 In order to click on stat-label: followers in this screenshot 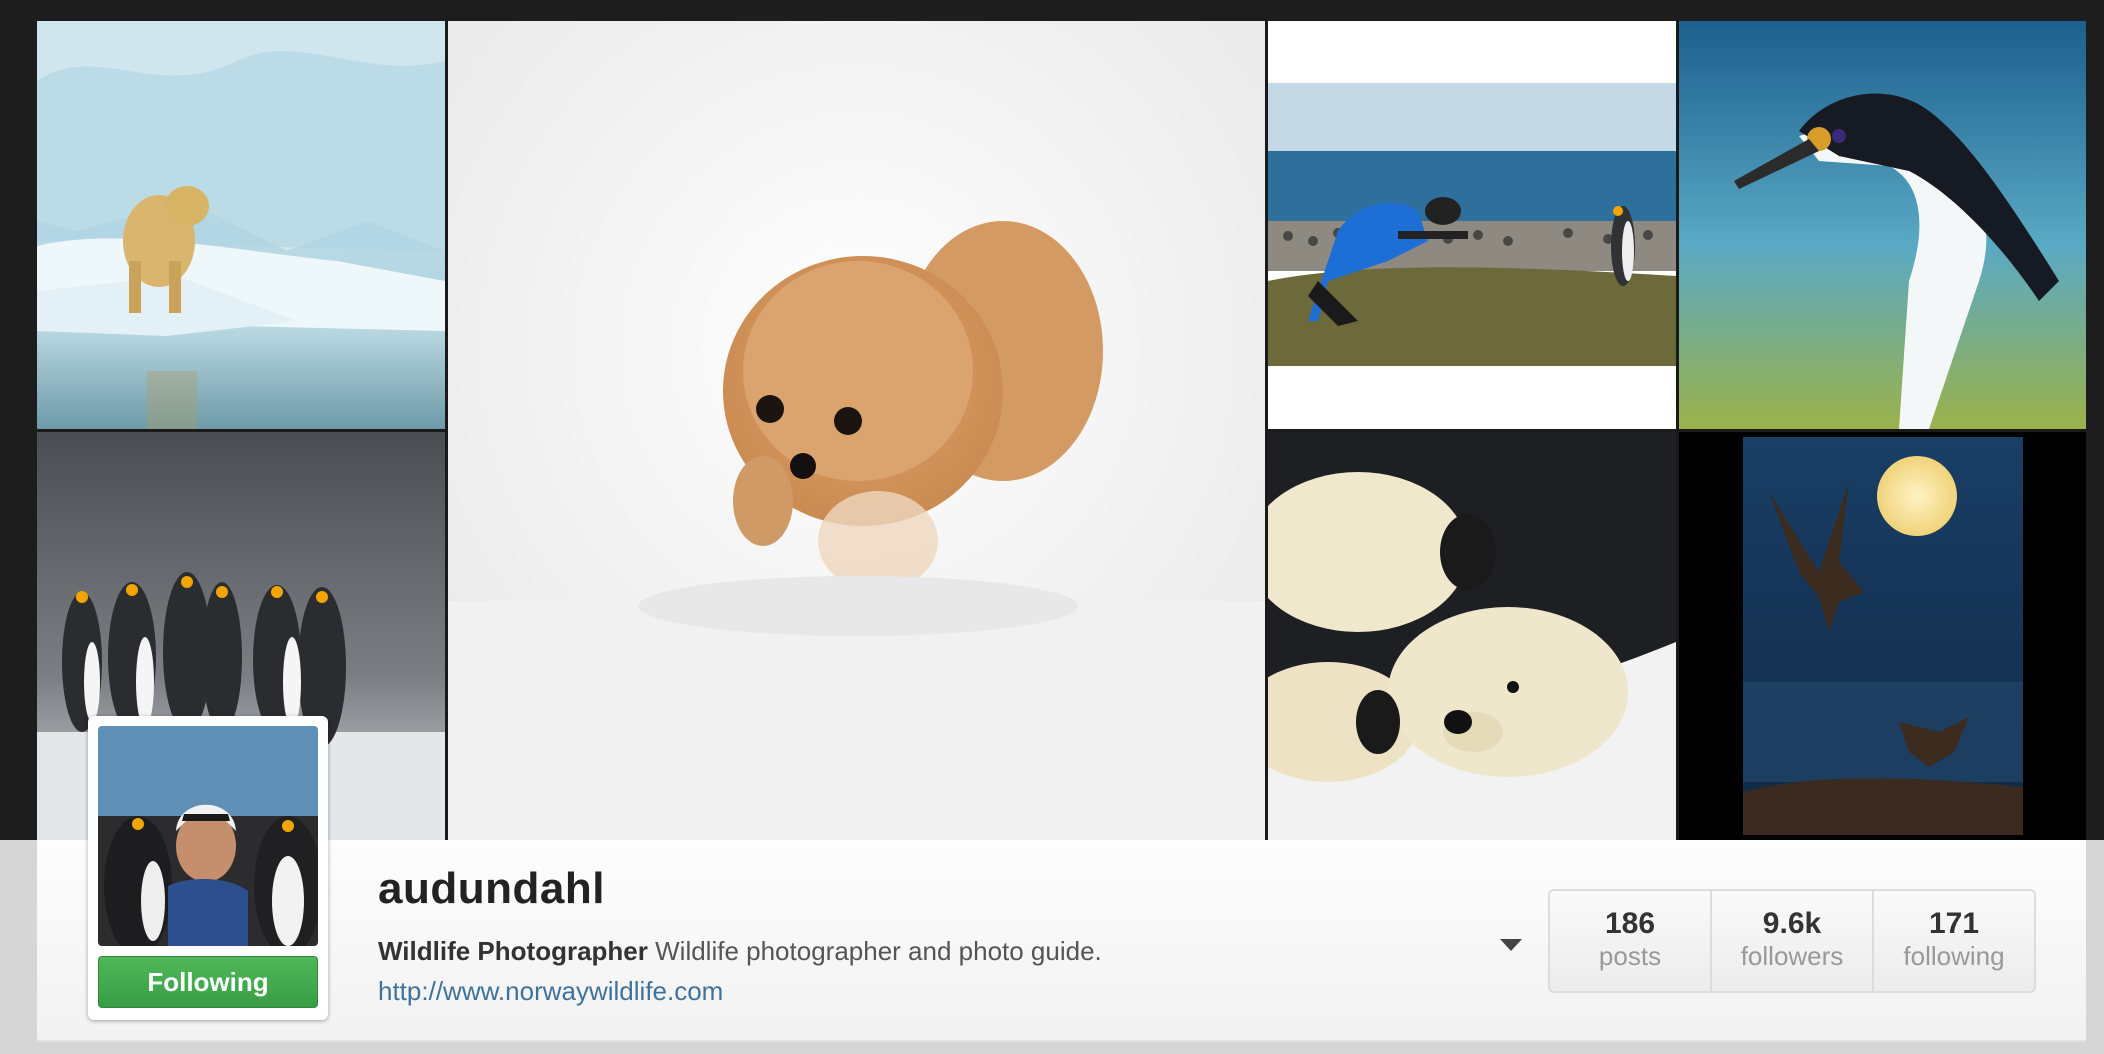, I will do `click(1792, 956)`.